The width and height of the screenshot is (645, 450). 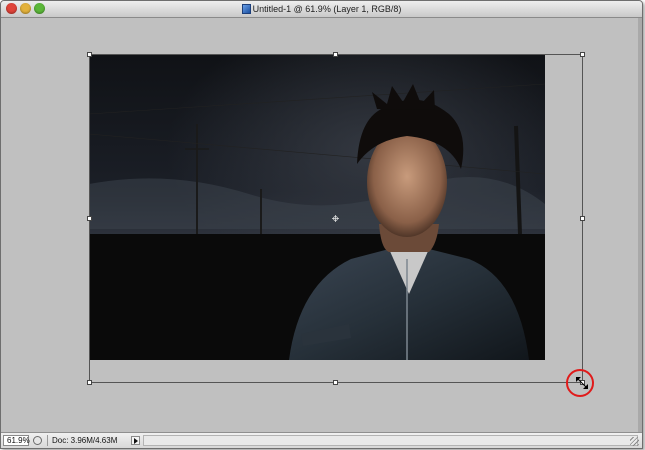 I want to click on status-menu-arrow-icon, so click(x=135, y=440).